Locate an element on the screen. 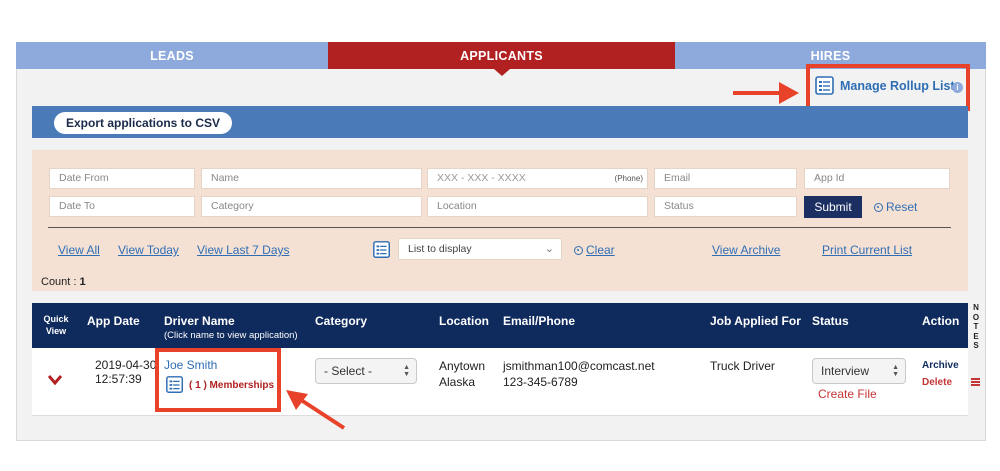 This screenshot has width=1000, height=471. location-state: Alaska is located at coordinates (457, 382).